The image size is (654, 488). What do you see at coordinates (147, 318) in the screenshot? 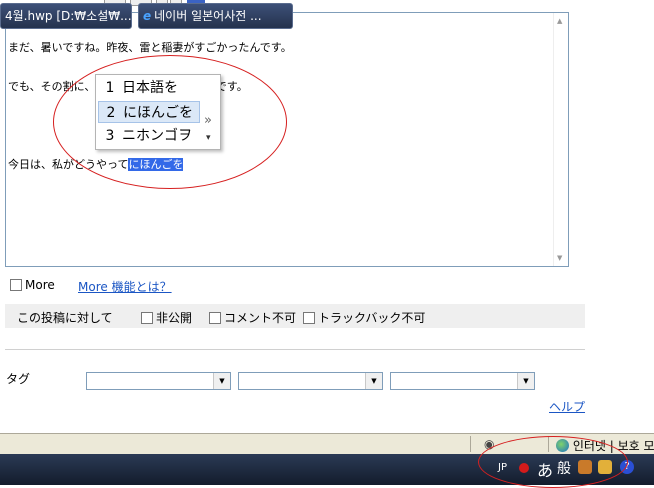
I see `private-checkbox` at bounding box center [147, 318].